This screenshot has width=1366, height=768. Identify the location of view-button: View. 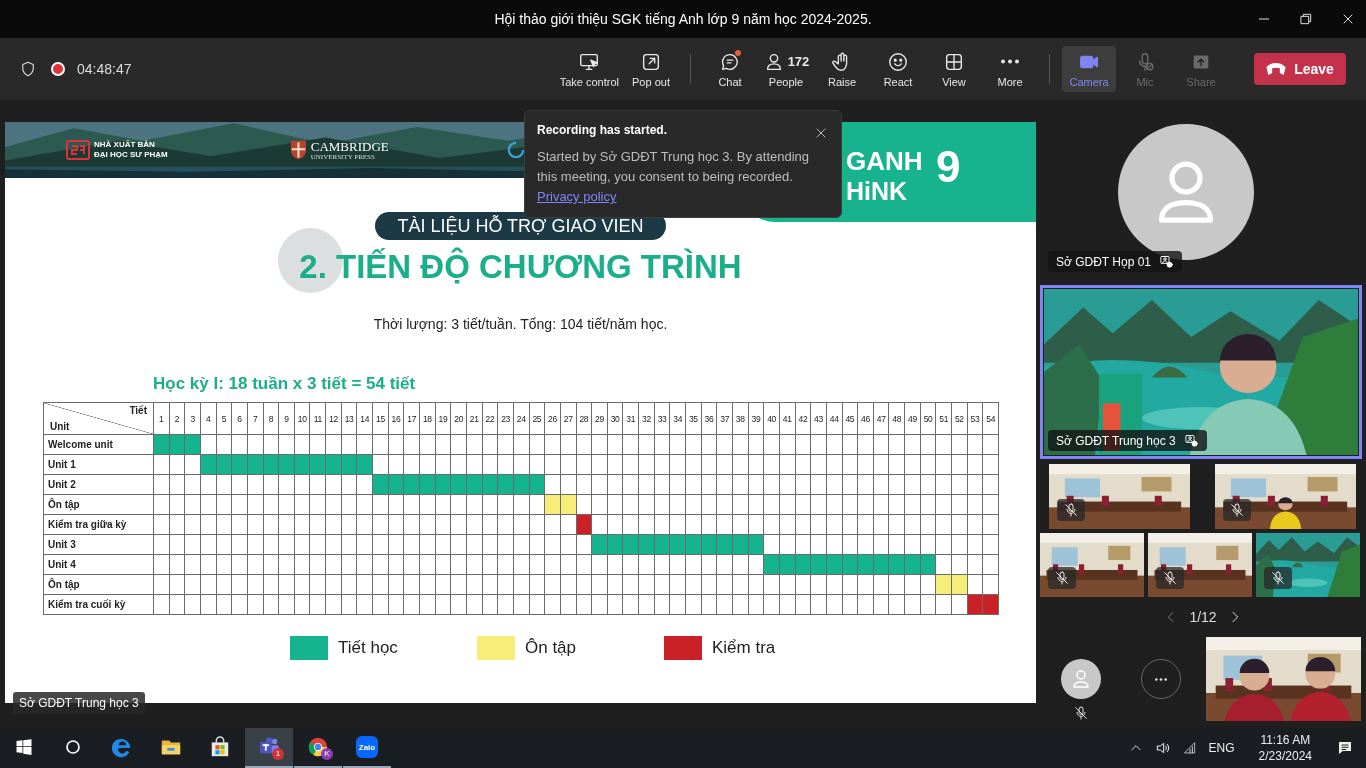
(954, 69).